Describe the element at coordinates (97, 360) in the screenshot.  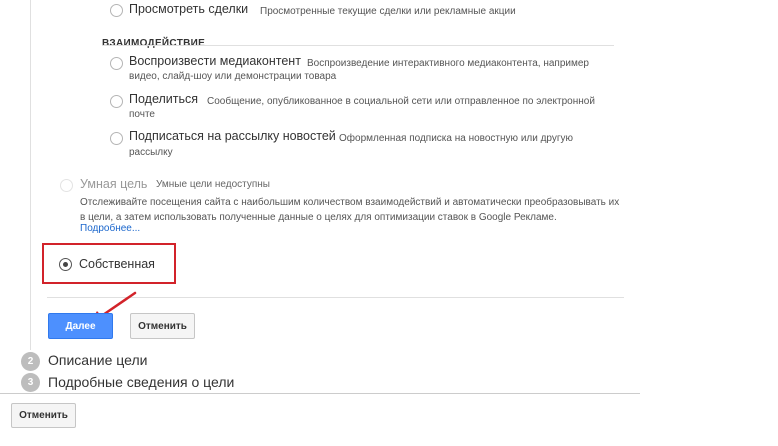
I see `step-label-goal-description: Описание цели` at that location.